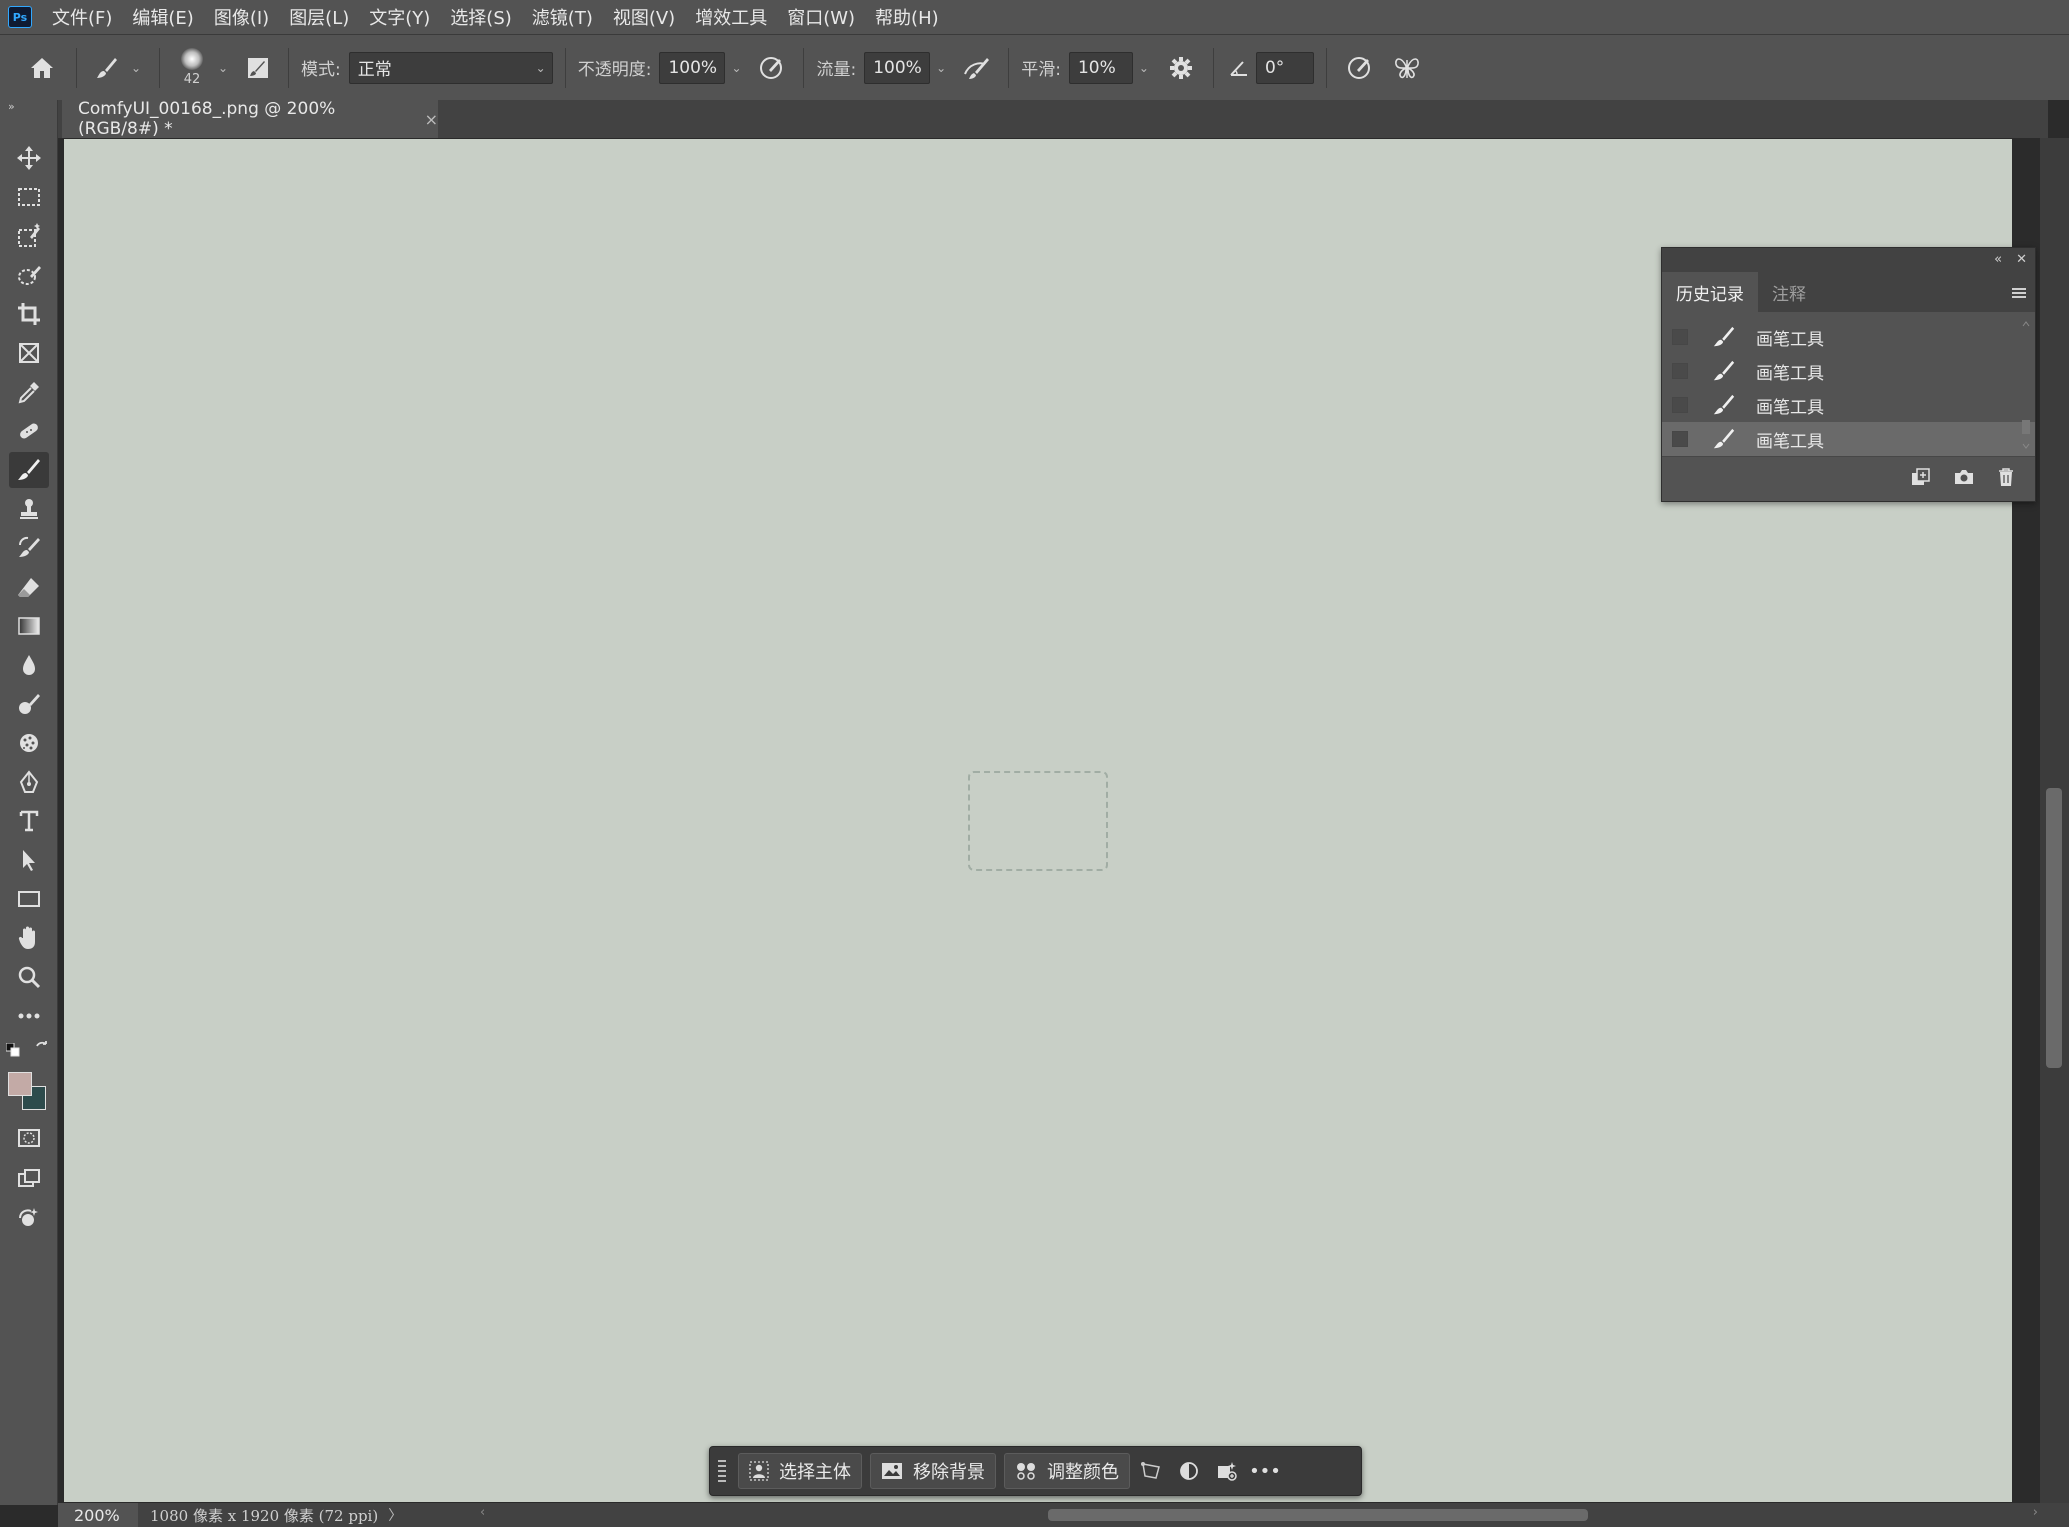  Describe the element at coordinates (431, 119) in the screenshot. I see `close-icon: ×` at that location.